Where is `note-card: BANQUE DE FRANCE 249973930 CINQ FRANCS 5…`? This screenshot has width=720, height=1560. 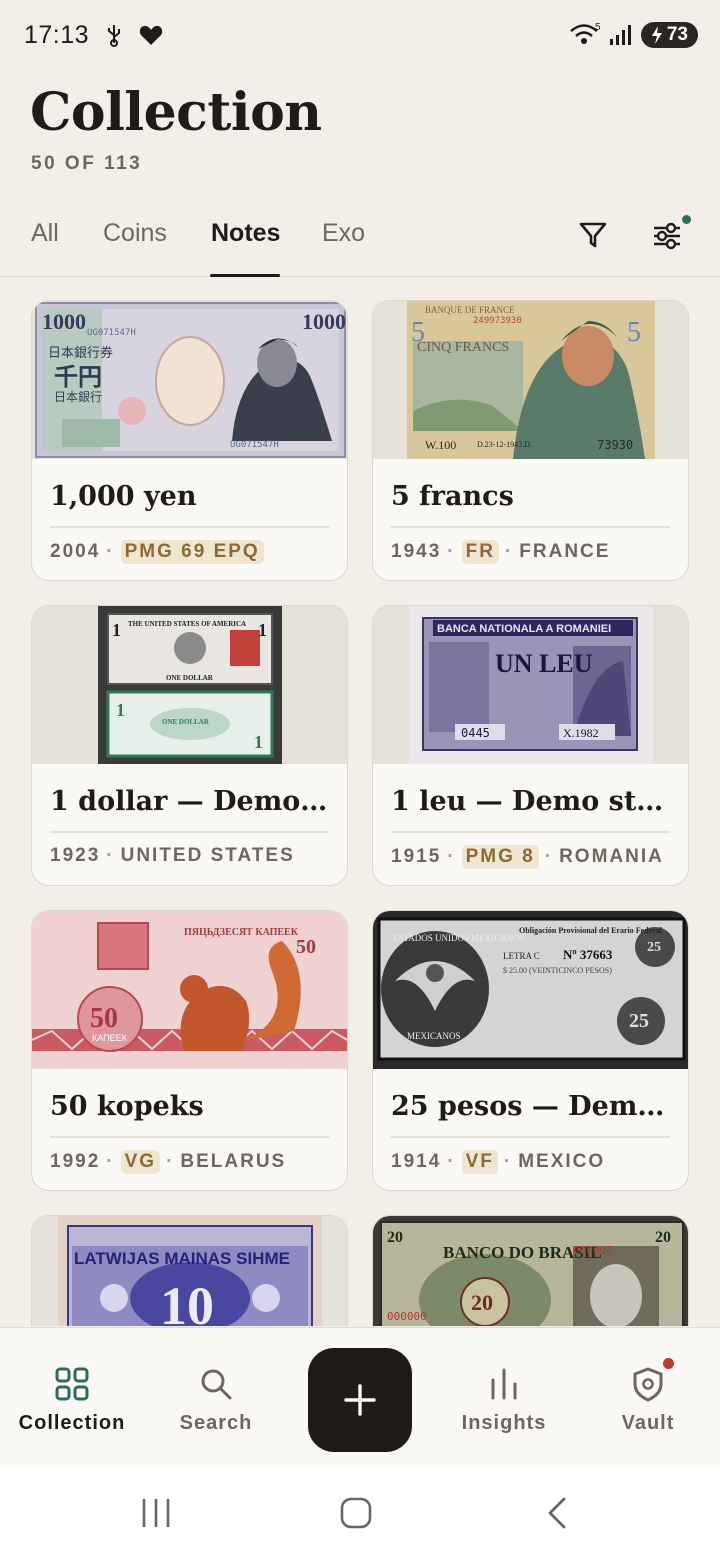 note-card: BANQUE DE FRANCE 249973930 CINQ FRANCS 5… is located at coordinates (530, 440).